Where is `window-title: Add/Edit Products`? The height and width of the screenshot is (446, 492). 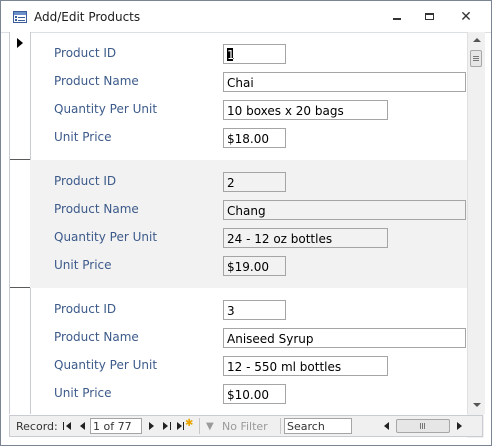
window-title: Add/Edit Products is located at coordinates (87, 17).